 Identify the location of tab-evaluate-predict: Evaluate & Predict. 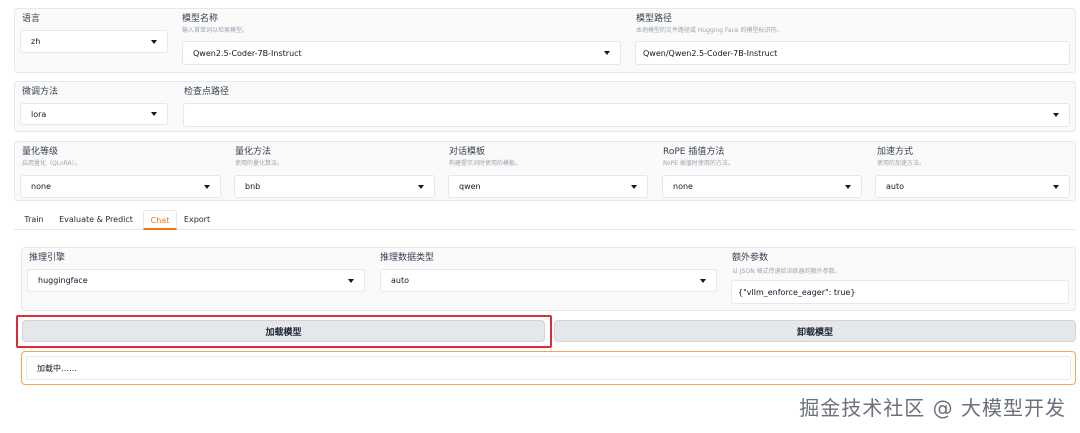
(96, 220).